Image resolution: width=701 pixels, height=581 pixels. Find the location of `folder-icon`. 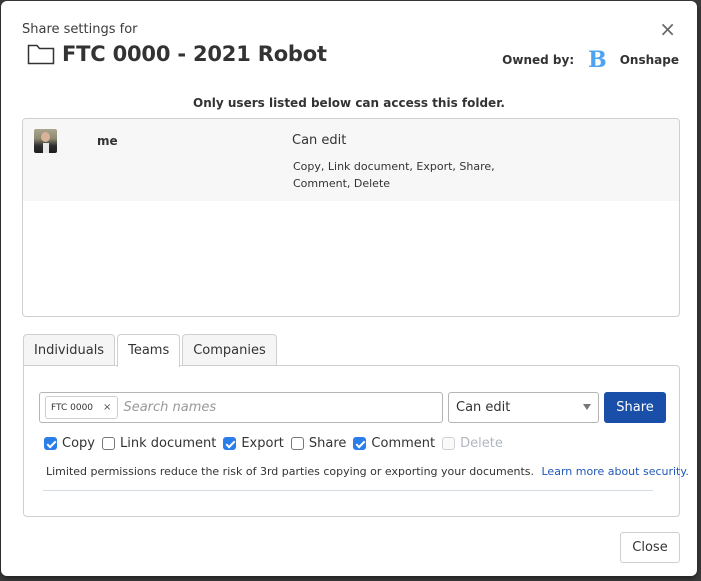

folder-icon is located at coordinates (41, 54).